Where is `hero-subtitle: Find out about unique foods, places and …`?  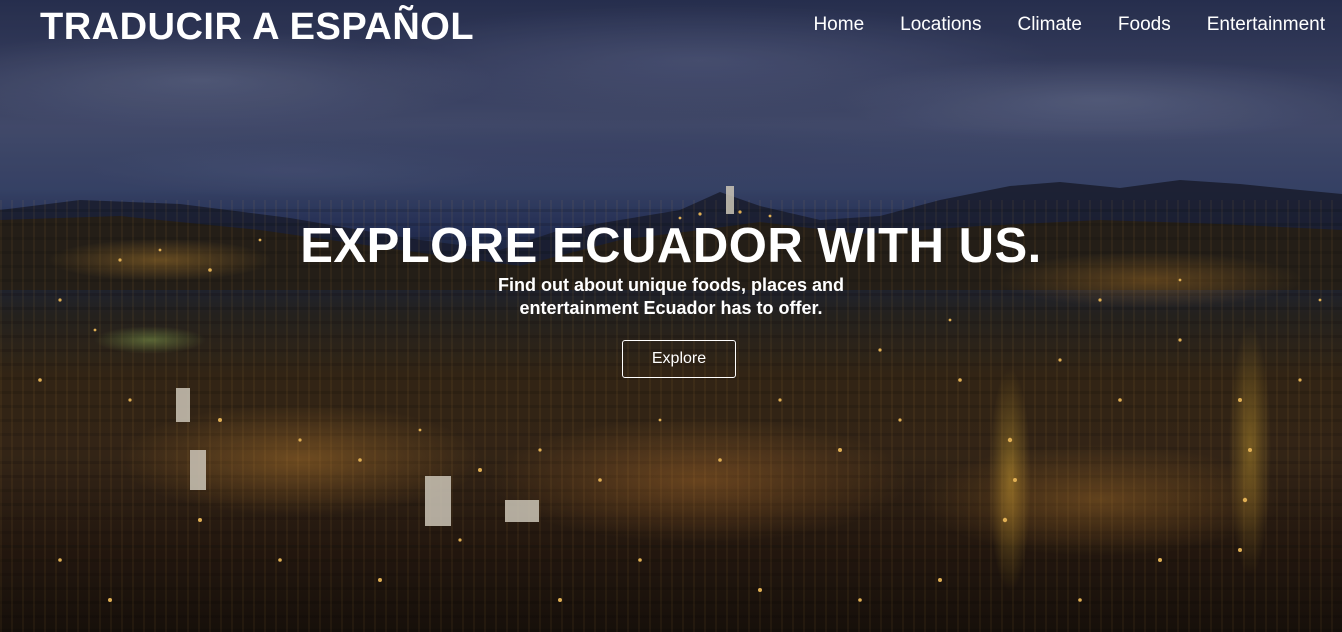 hero-subtitle: Find out about unique foods, places and … is located at coordinates (671, 296).